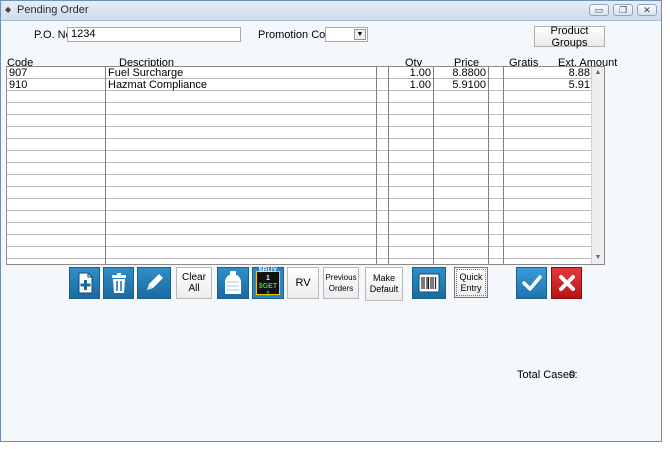 The width and height of the screenshot is (670, 449). What do you see at coordinates (18, 73) in the screenshot?
I see `table-row-1-code: 907` at bounding box center [18, 73].